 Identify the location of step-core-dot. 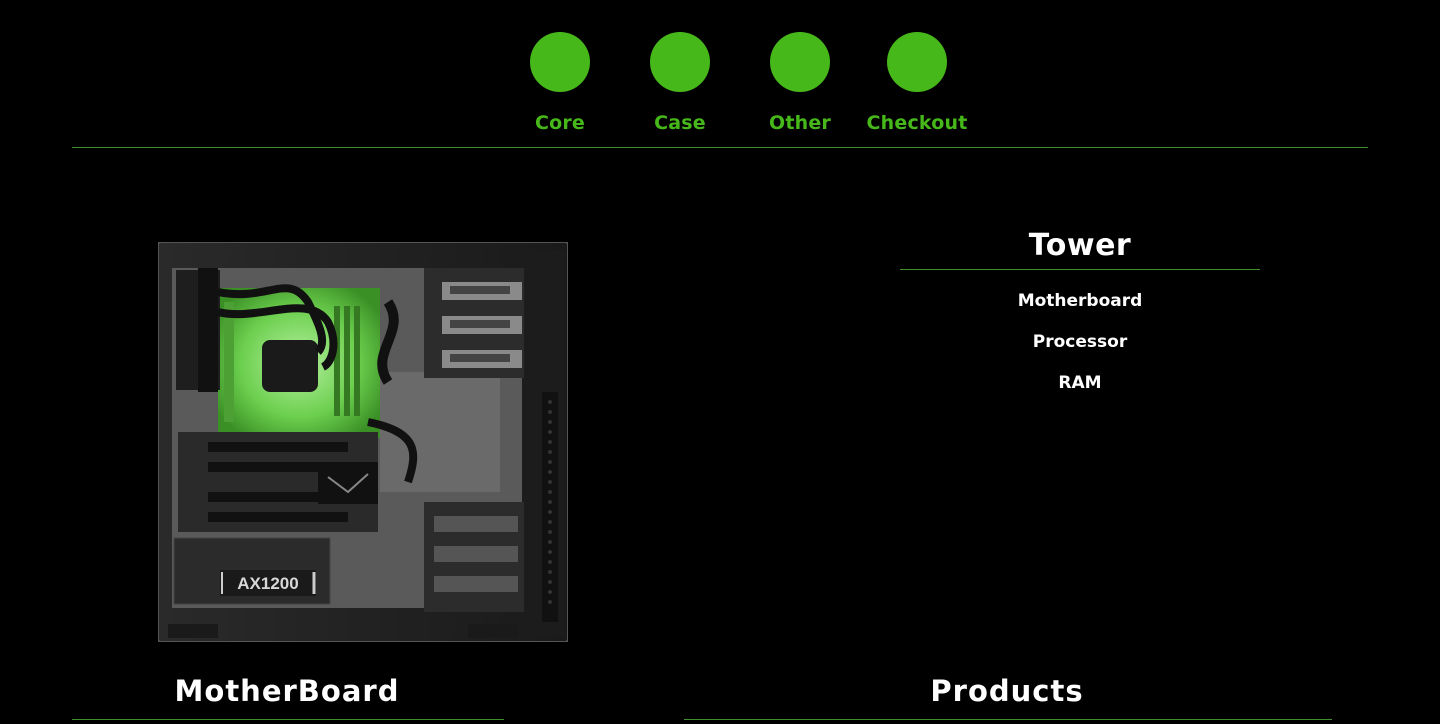
(560, 62).